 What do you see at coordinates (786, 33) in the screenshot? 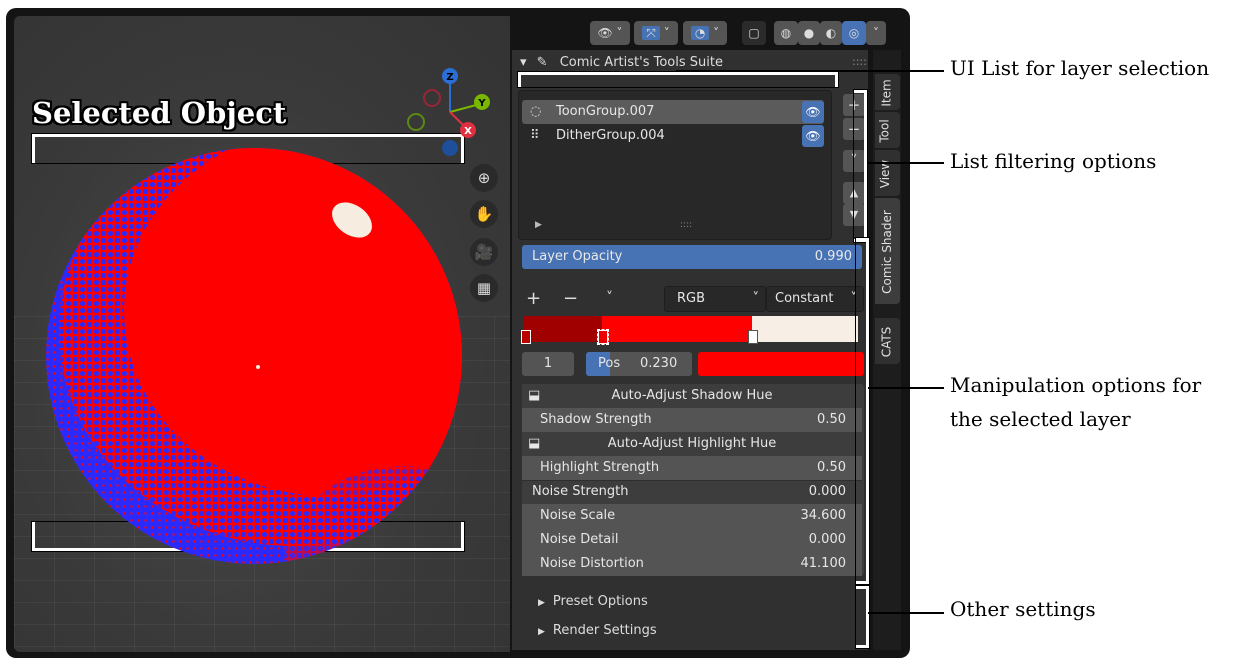
I see `wireframe-icon: ◍` at bounding box center [786, 33].